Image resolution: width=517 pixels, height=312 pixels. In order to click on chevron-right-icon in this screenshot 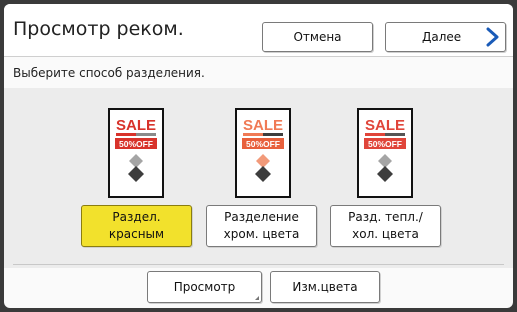, I will do `click(492, 37)`.